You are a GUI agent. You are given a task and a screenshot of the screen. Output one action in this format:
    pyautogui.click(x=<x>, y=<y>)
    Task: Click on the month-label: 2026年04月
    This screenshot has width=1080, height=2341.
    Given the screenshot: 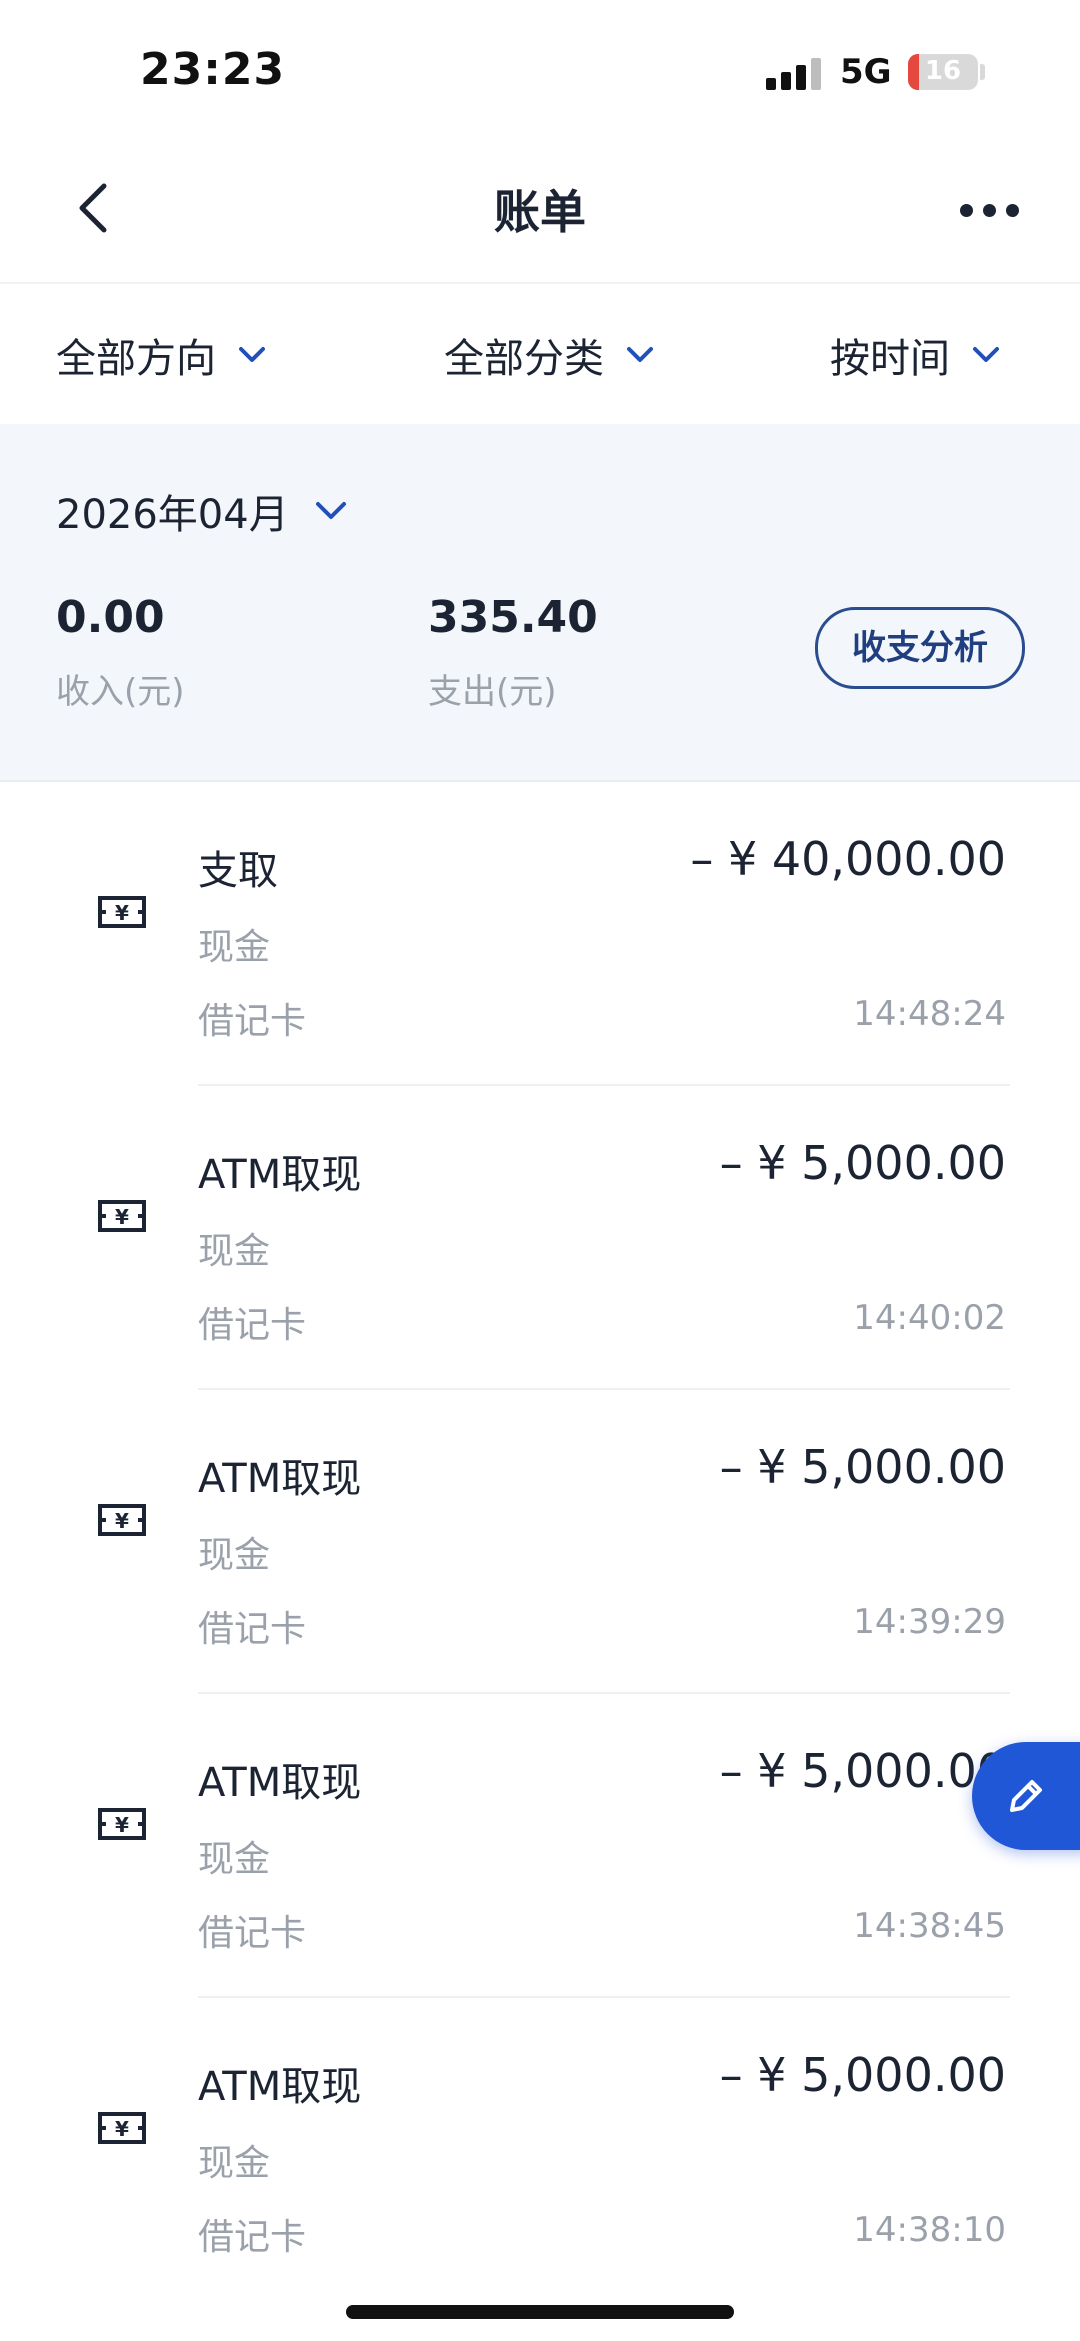 What is the action you would take?
    pyautogui.click(x=172, y=515)
    